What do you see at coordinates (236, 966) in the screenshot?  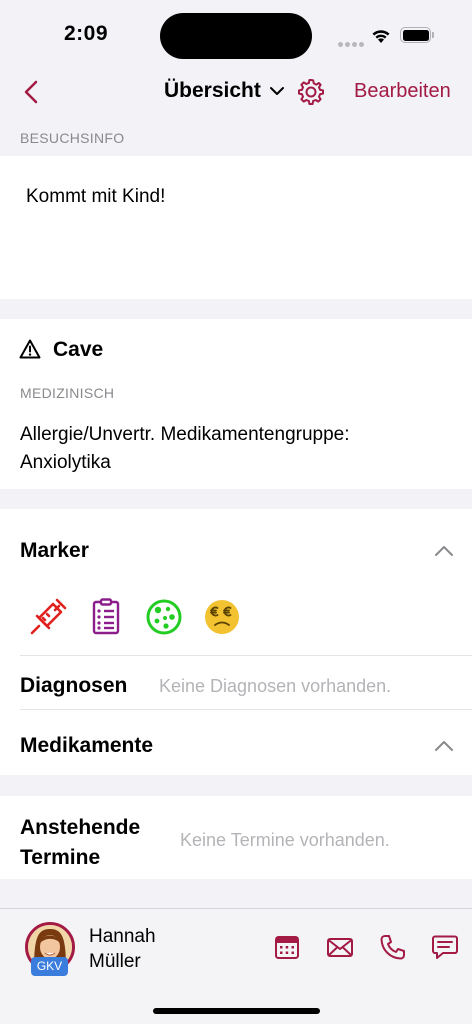 I see `patient-bottom-bar` at bounding box center [236, 966].